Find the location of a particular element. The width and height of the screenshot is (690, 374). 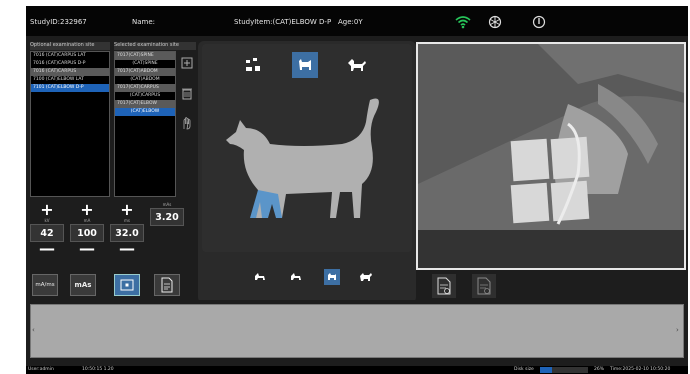

document-icon is located at coordinates (167, 285).